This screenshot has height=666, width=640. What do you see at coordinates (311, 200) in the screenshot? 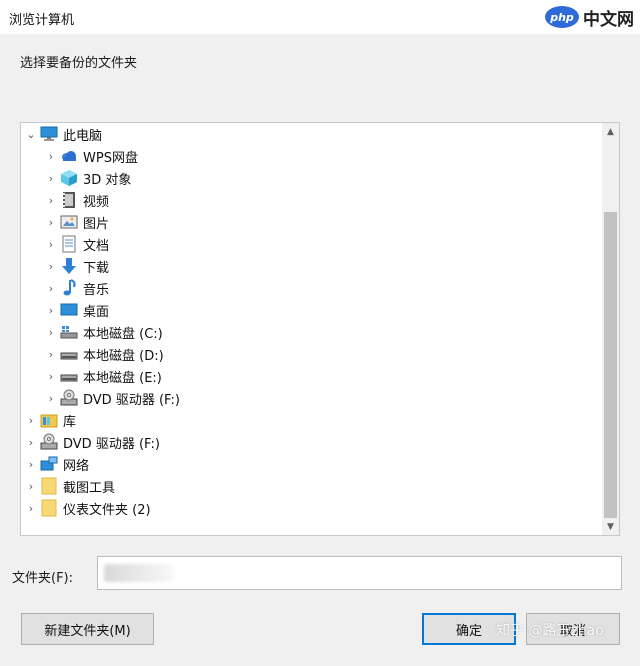
I see `tree-item-videos: › 视频` at bounding box center [311, 200].